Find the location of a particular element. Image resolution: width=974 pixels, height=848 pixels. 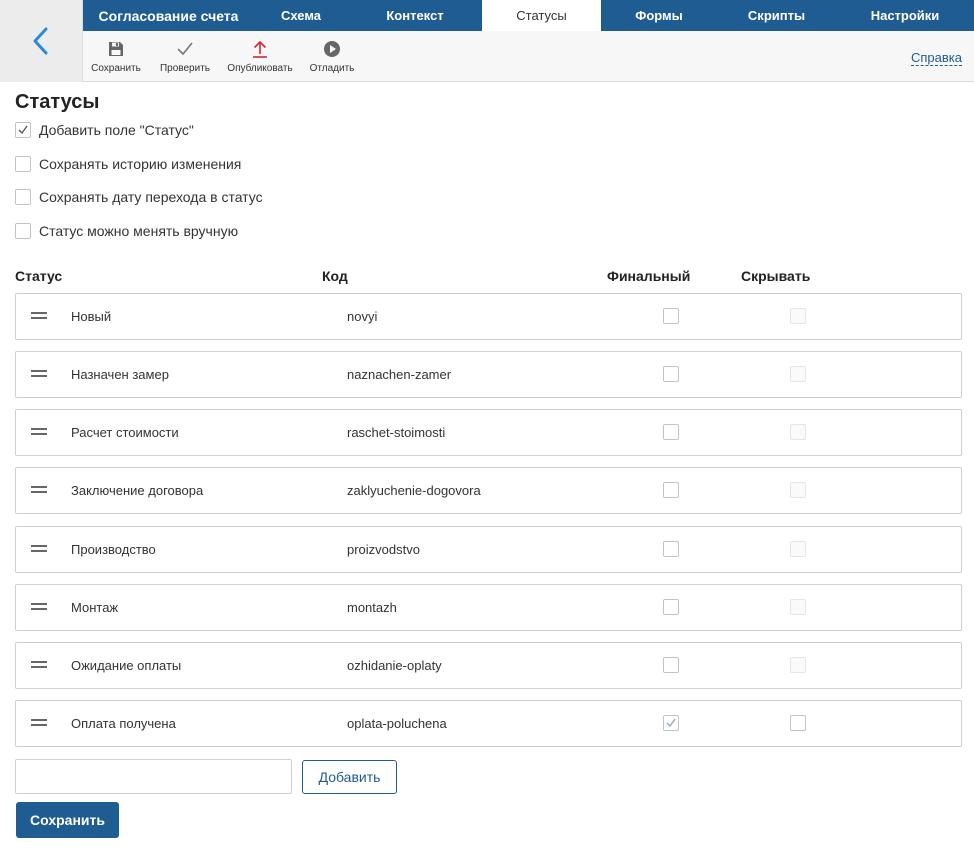

column-header-code: Код is located at coordinates (335, 276).